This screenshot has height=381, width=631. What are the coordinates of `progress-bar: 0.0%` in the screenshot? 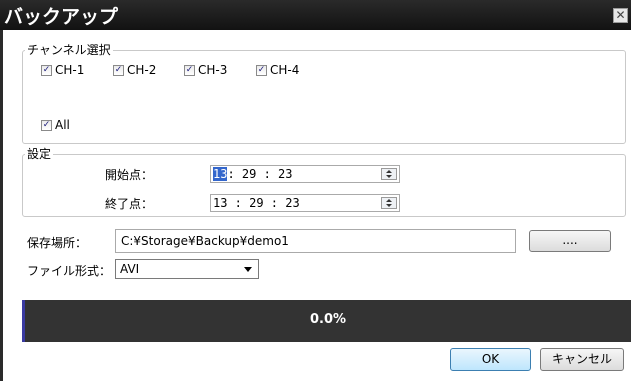 It's located at (326, 321).